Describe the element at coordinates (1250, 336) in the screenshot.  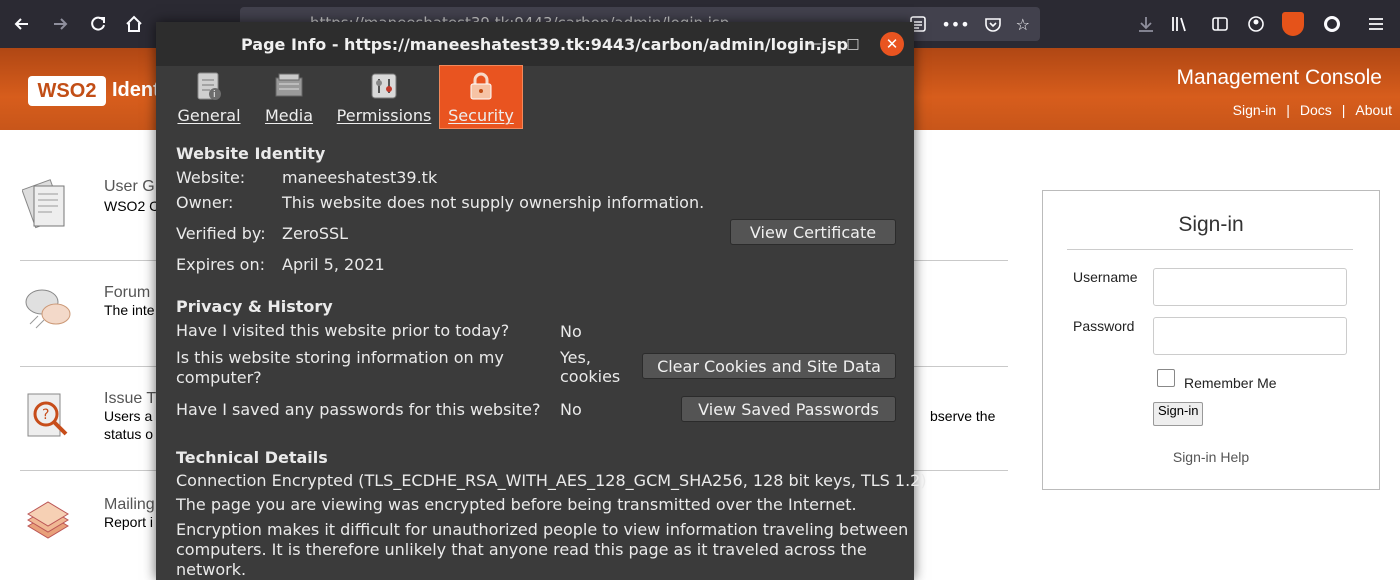
I see `password-input` at that location.